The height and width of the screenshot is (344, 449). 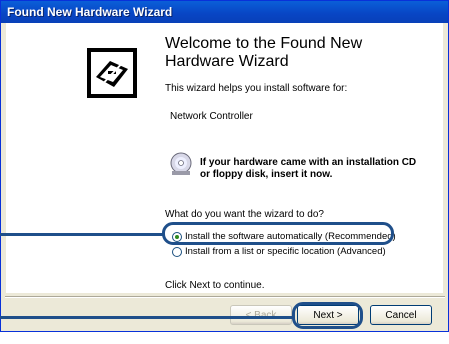 I want to click on cd-disk-icon, so click(x=181, y=163).